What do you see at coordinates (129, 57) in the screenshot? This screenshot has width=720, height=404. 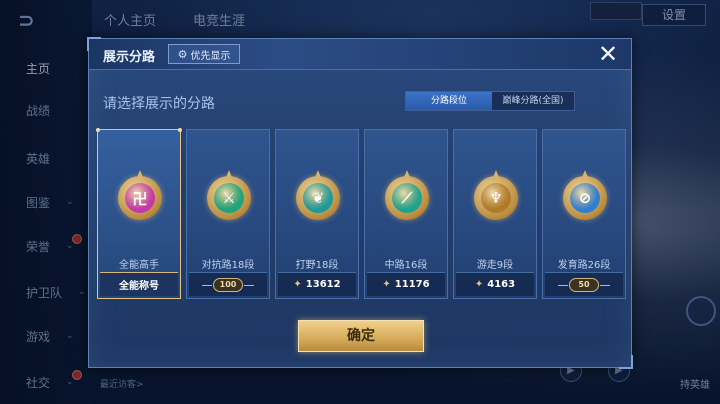 I see `dialog-title: 展示分路` at bounding box center [129, 57].